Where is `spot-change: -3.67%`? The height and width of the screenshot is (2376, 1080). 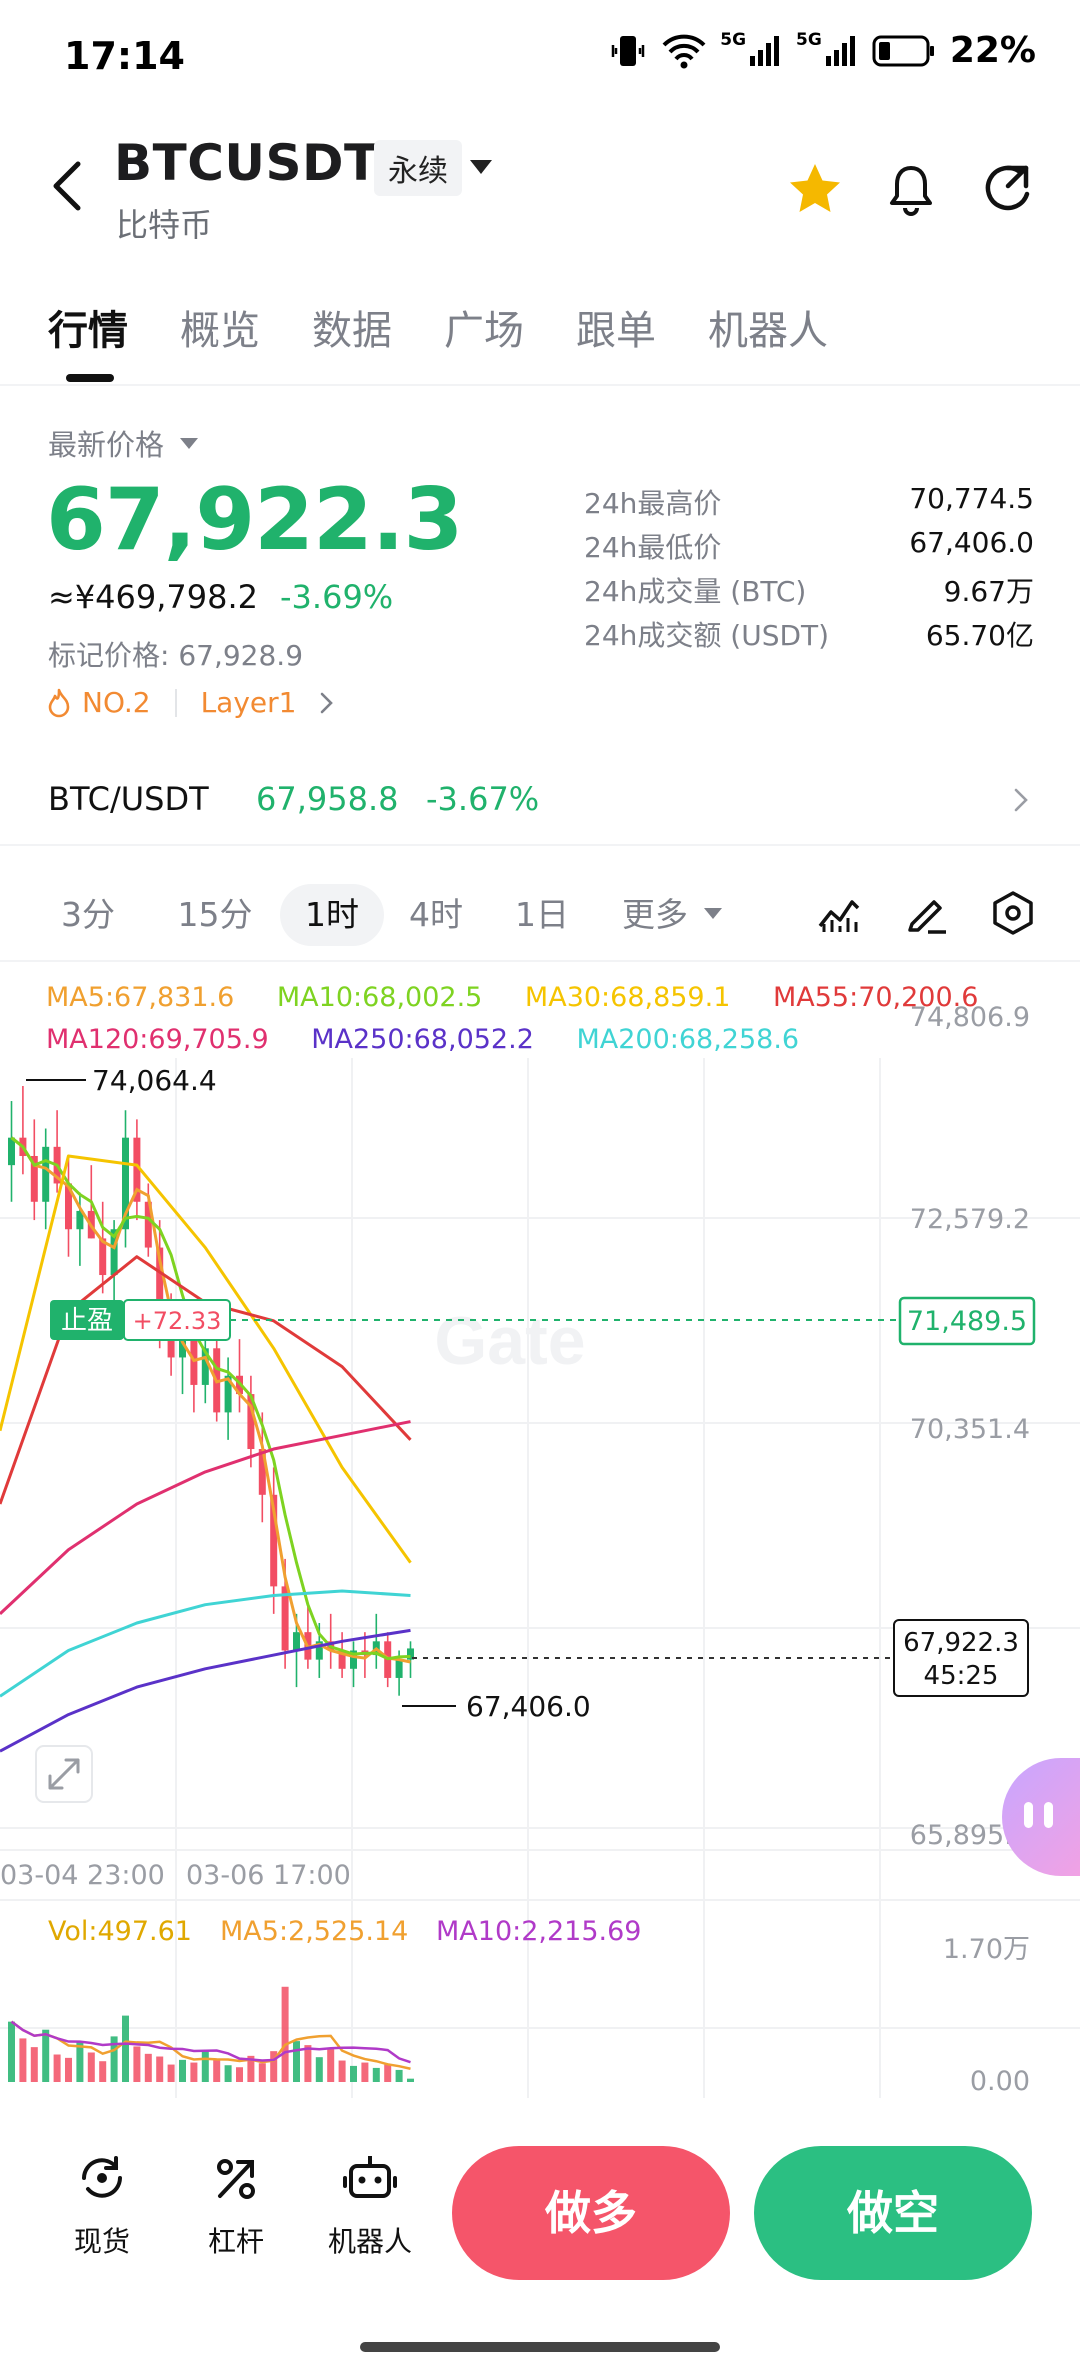 spot-change: -3.67% is located at coordinates (483, 799).